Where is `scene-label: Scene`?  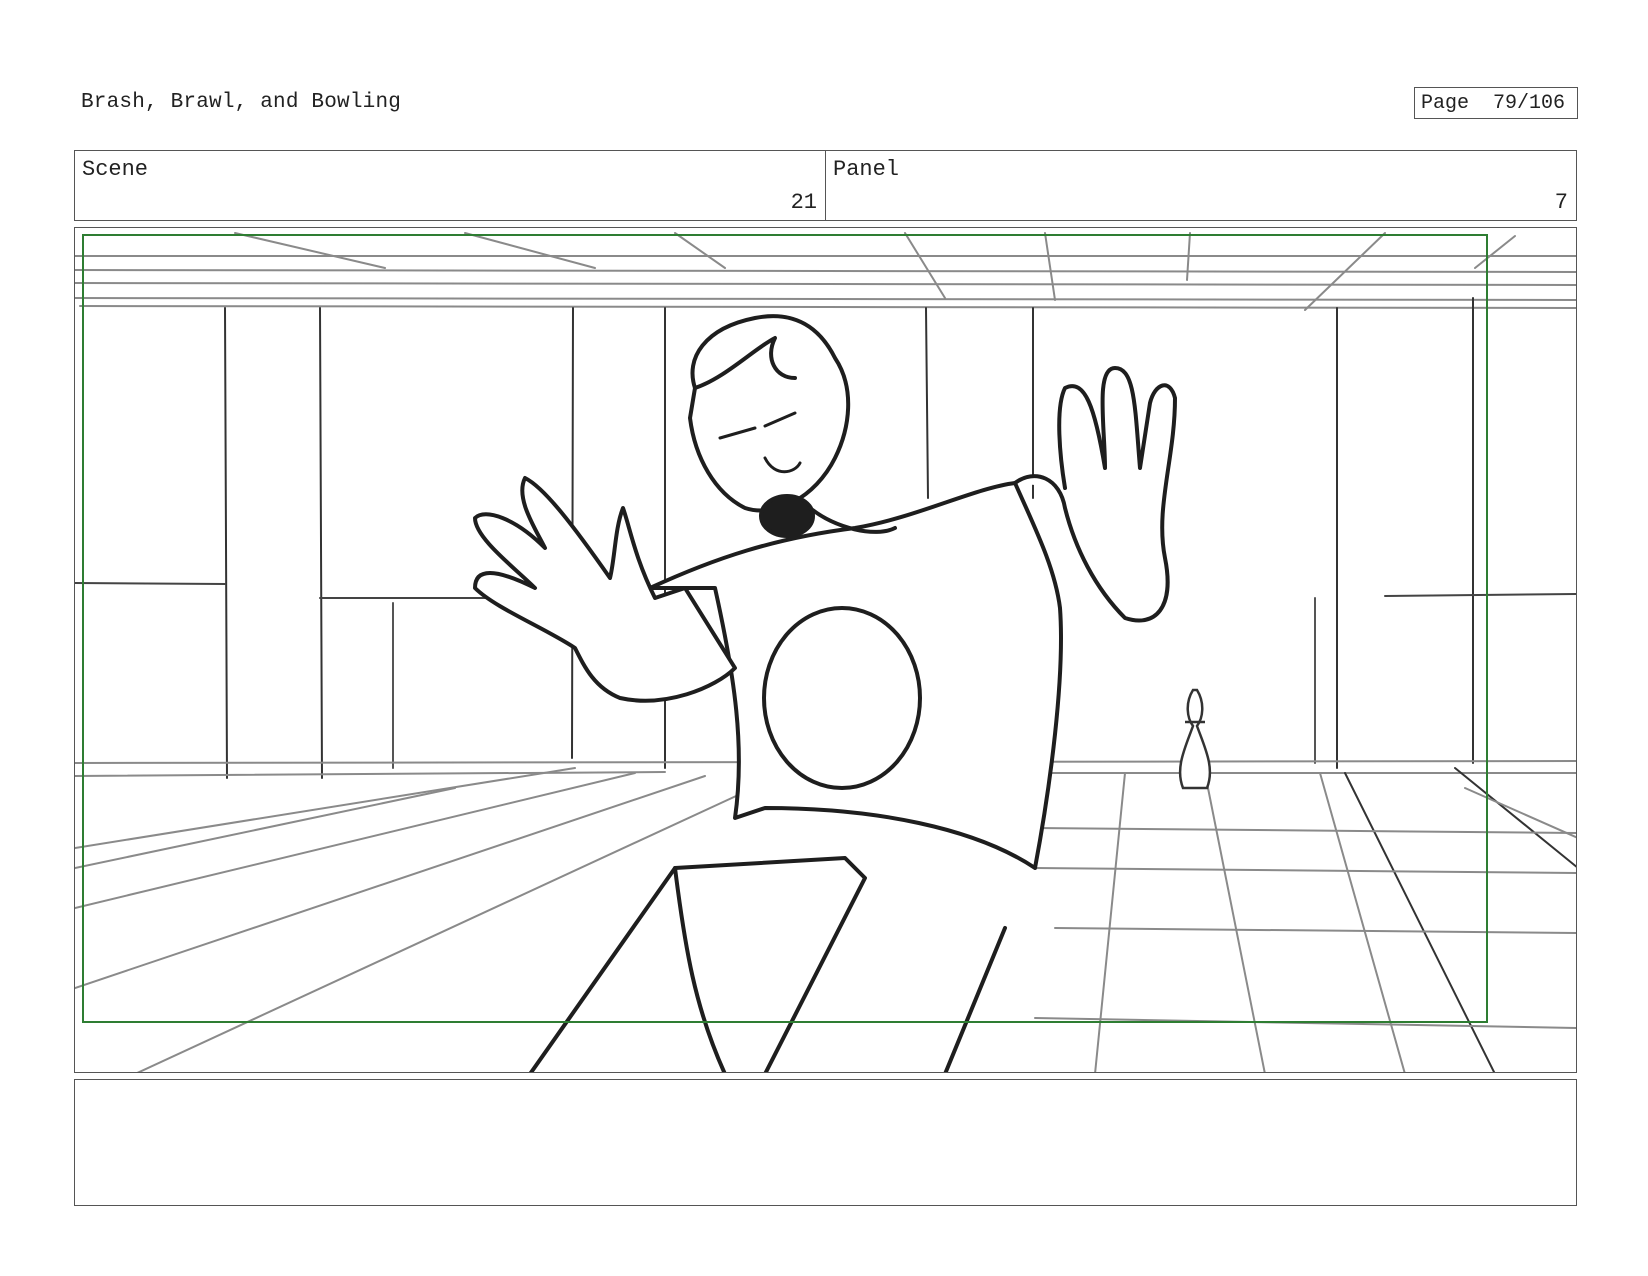
scene-label: Scene is located at coordinates (115, 169).